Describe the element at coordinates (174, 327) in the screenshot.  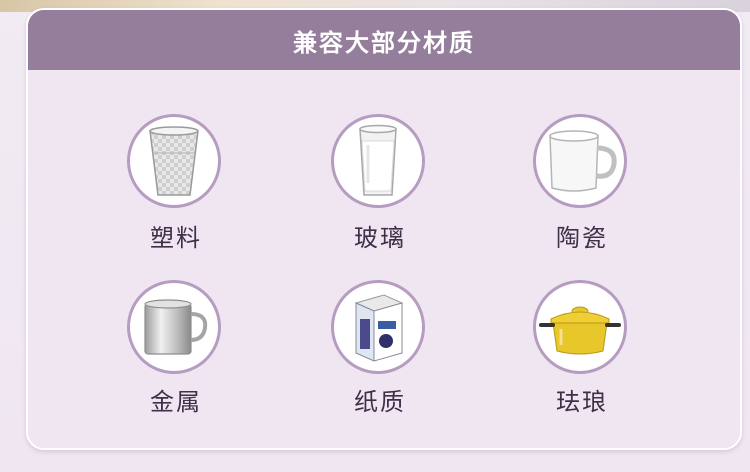
I see `metal-mug-icon` at that location.